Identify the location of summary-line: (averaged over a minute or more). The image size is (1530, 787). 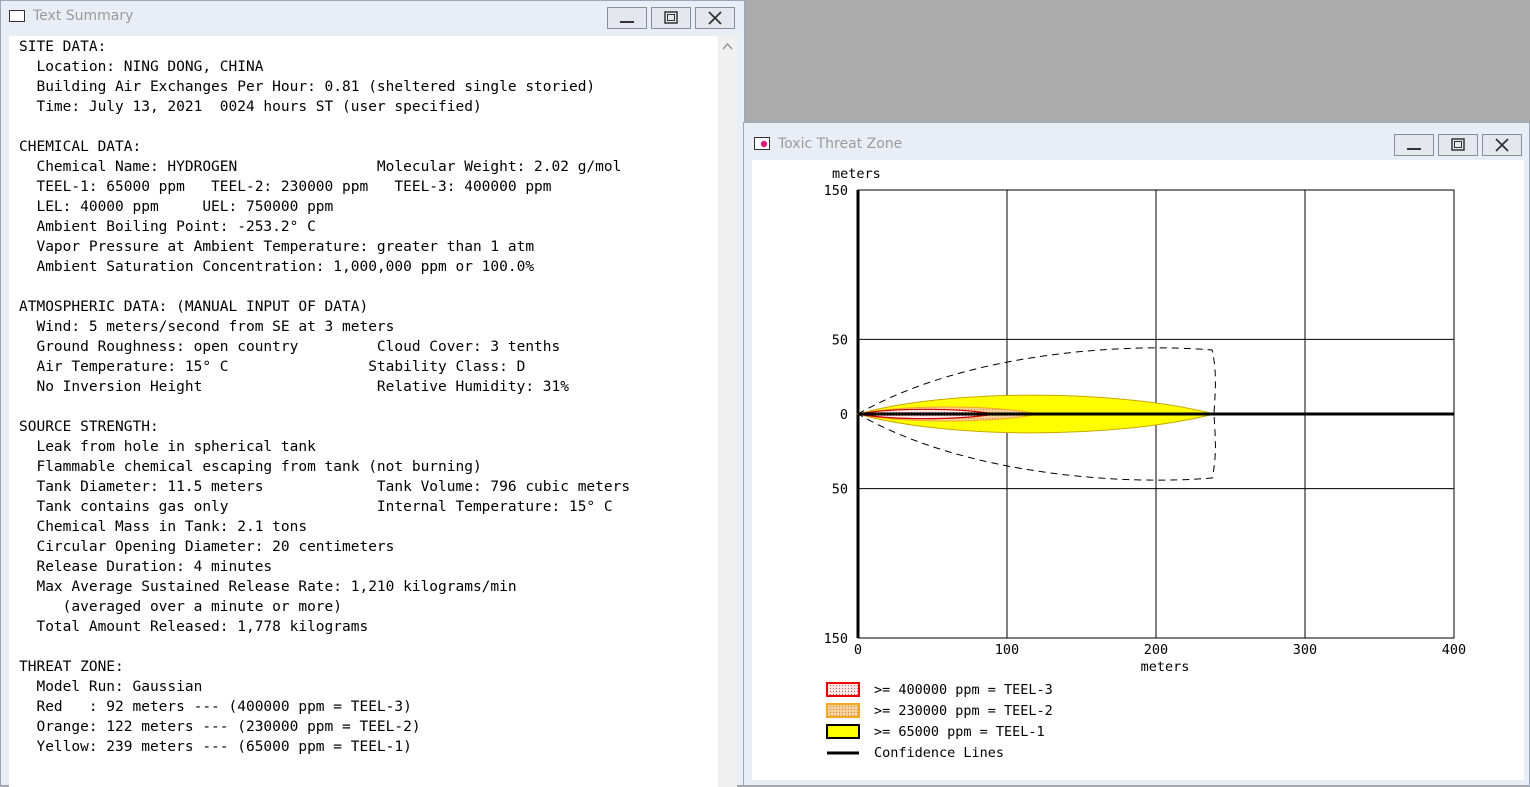
(181, 607).